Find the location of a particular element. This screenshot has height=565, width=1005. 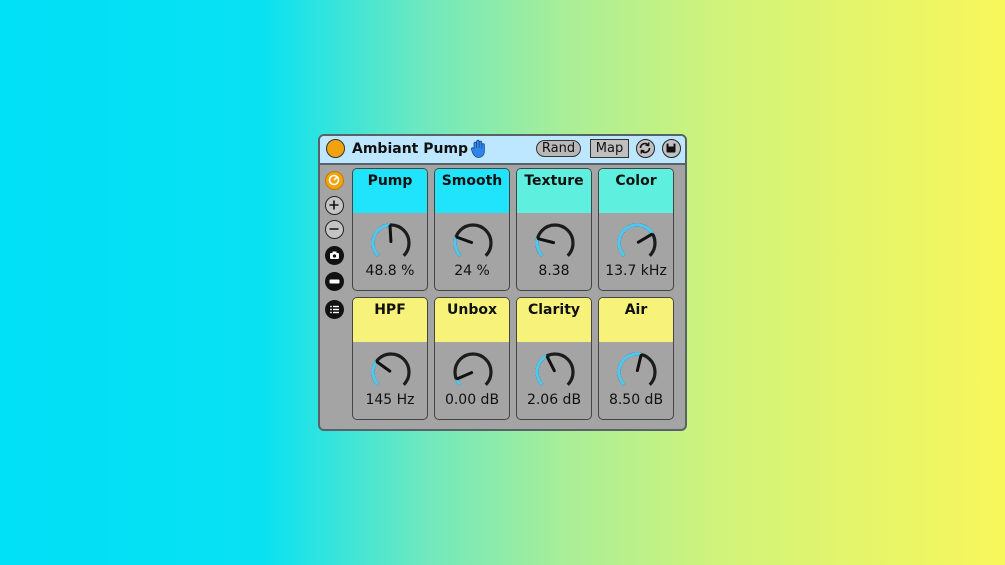

device-title: Ambiant Pump is located at coordinates (410, 149).